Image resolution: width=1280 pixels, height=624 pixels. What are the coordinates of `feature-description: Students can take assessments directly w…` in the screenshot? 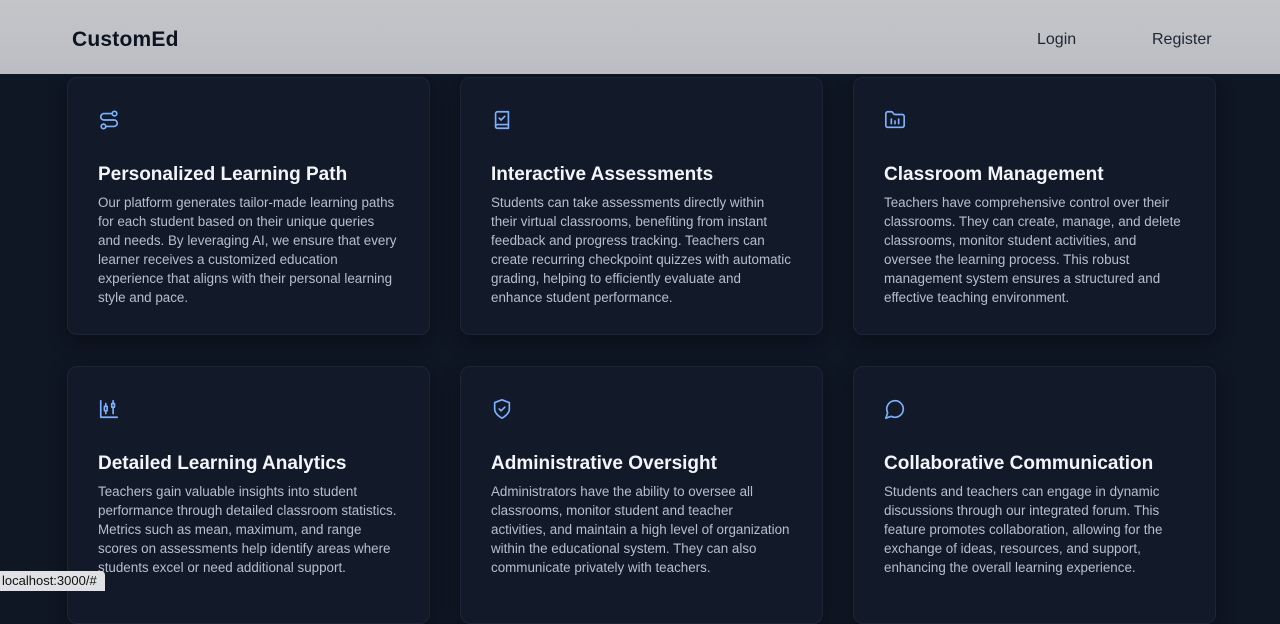 It's located at (641, 250).